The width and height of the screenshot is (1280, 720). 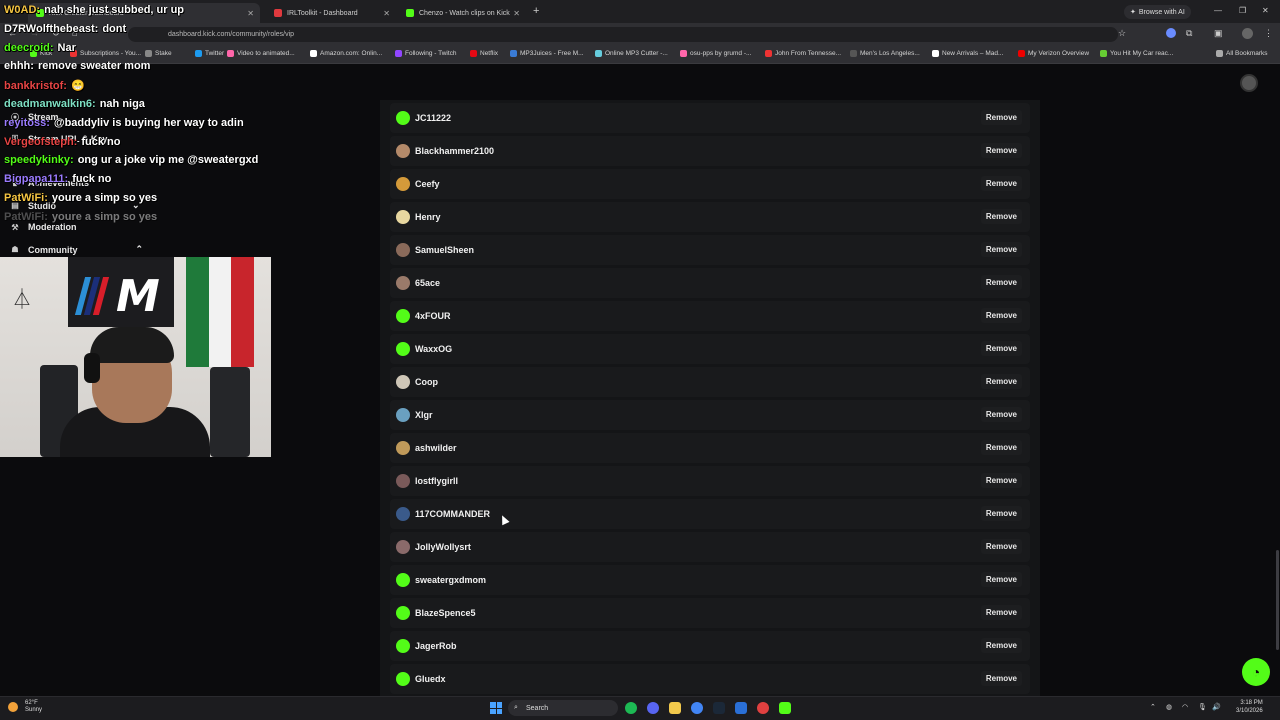 I want to click on volume-icon: 🔊, so click(x=1216, y=707).